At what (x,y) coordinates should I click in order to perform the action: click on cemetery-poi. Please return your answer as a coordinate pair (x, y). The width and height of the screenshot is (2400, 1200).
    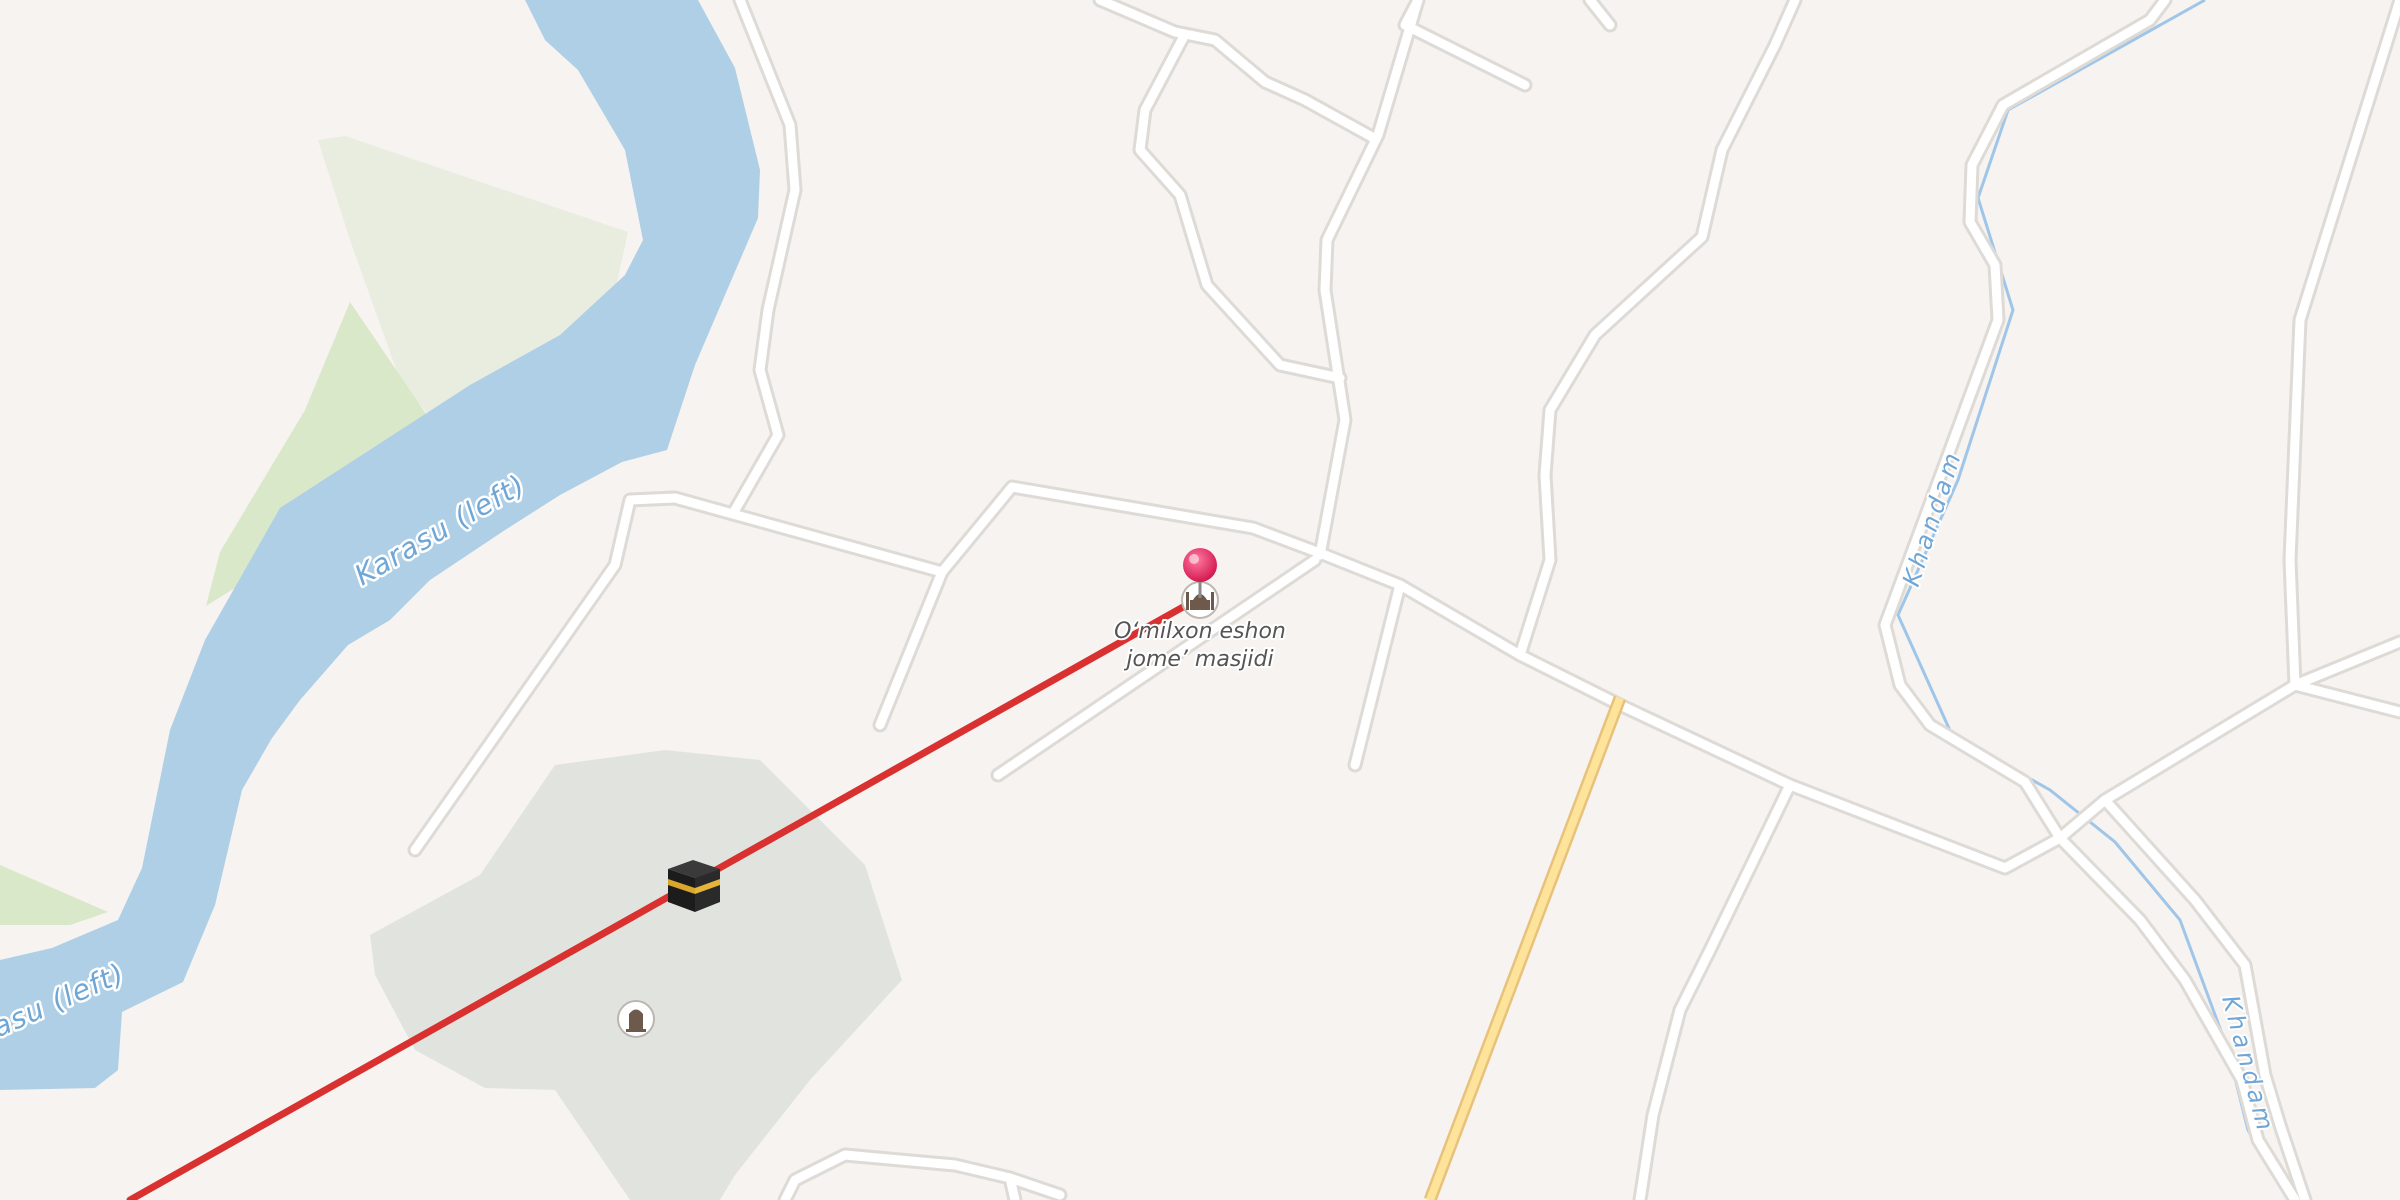
    Looking at the image, I should click on (636, 1019).